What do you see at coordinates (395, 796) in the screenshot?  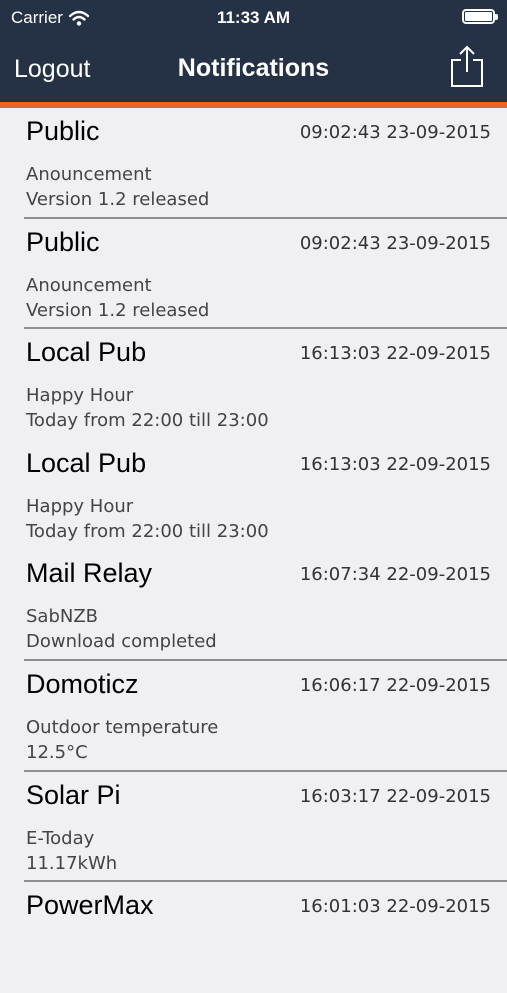 I see `notification-timestamp: 16:03:17 22-09-2015` at bounding box center [395, 796].